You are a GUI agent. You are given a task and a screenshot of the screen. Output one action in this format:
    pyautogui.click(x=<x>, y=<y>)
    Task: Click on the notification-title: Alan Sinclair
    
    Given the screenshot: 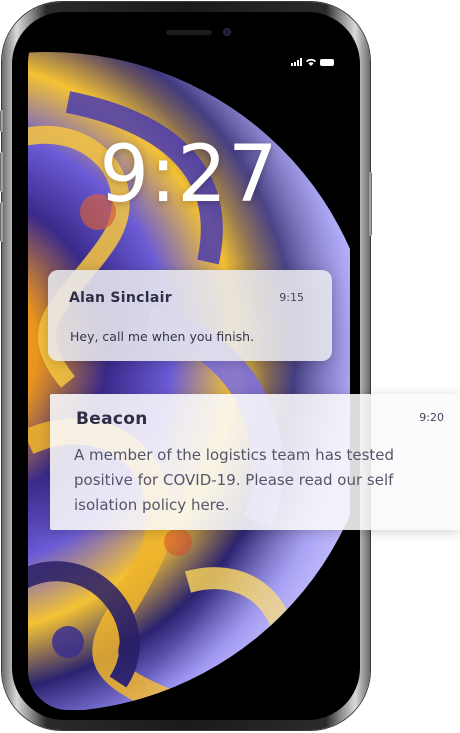 What is the action you would take?
    pyautogui.click(x=120, y=298)
    